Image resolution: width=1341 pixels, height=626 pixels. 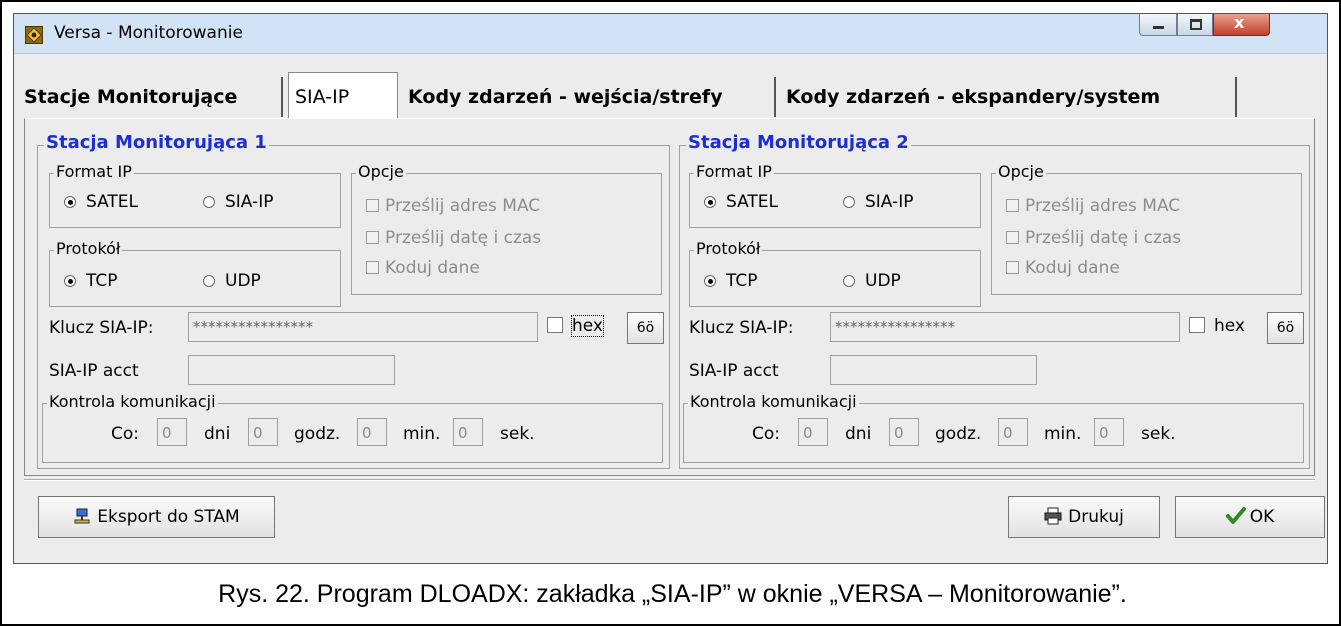 What do you see at coordinates (148, 33) in the screenshot?
I see `window-title: Versa - Monitorowanie` at bounding box center [148, 33].